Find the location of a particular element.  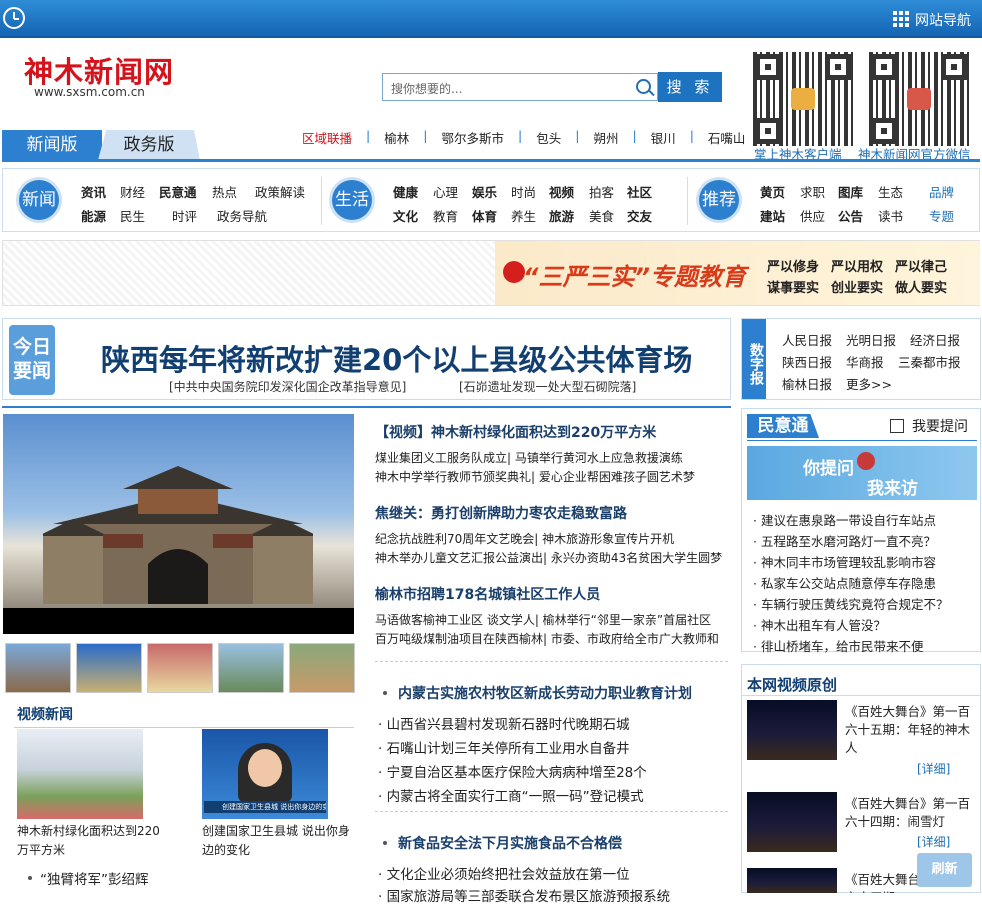

minyi-banner: 你提问 我来访 is located at coordinates (862, 473).